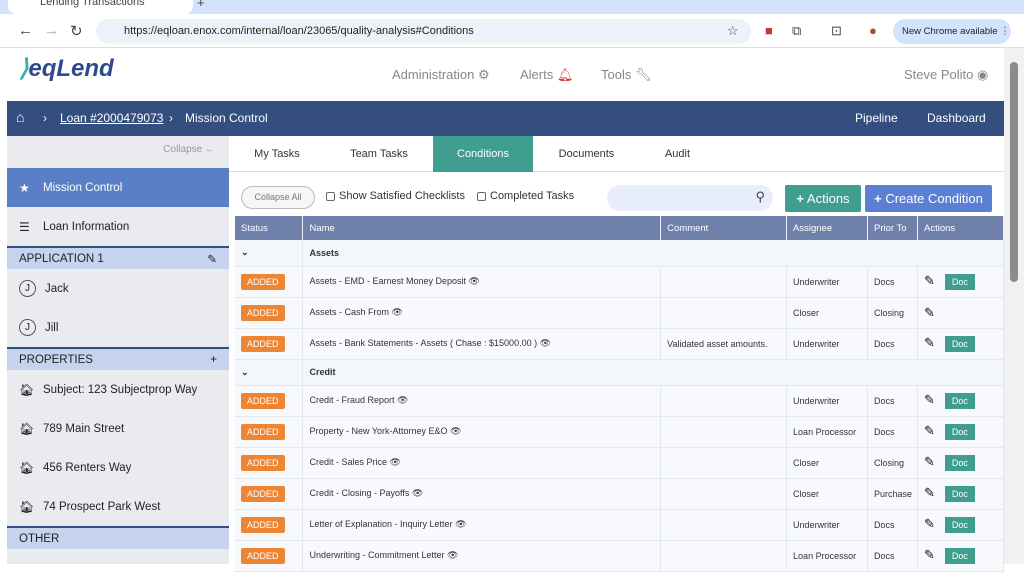 The image size is (1024, 572). I want to click on sidebar-borrower: J Jill, so click(118, 327).